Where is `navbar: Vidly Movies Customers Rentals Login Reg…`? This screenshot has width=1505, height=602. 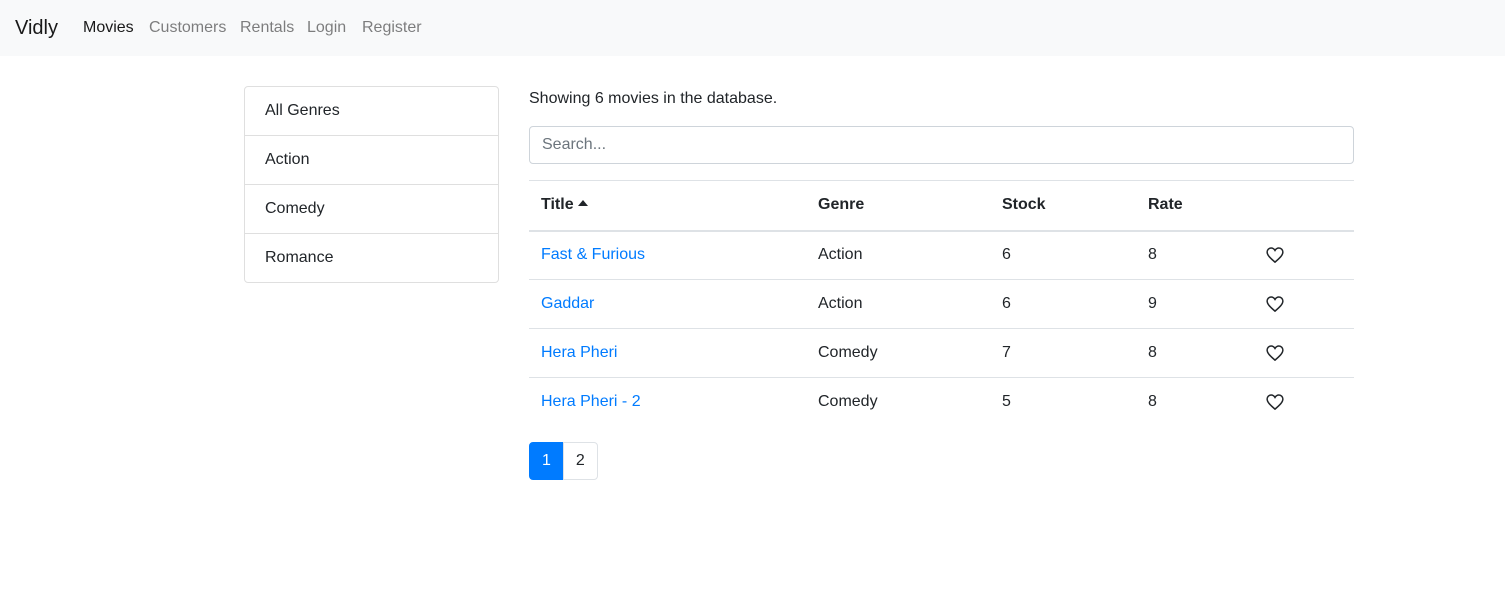
navbar: Vidly Movies Customers Rentals Login Reg… is located at coordinates (752, 28).